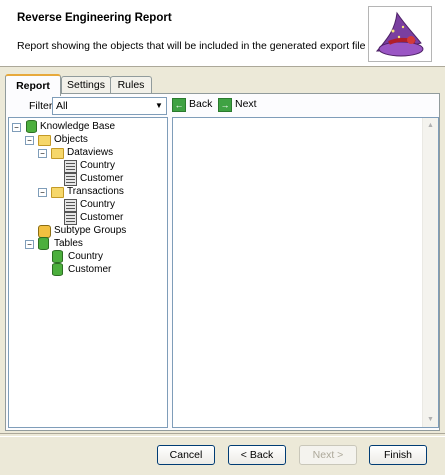 Image resolution: width=445 pixels, height=475 pixels. Describe the element at coordinates (33, 85) in the screenshot. I see `tab-report: Report` at that location.